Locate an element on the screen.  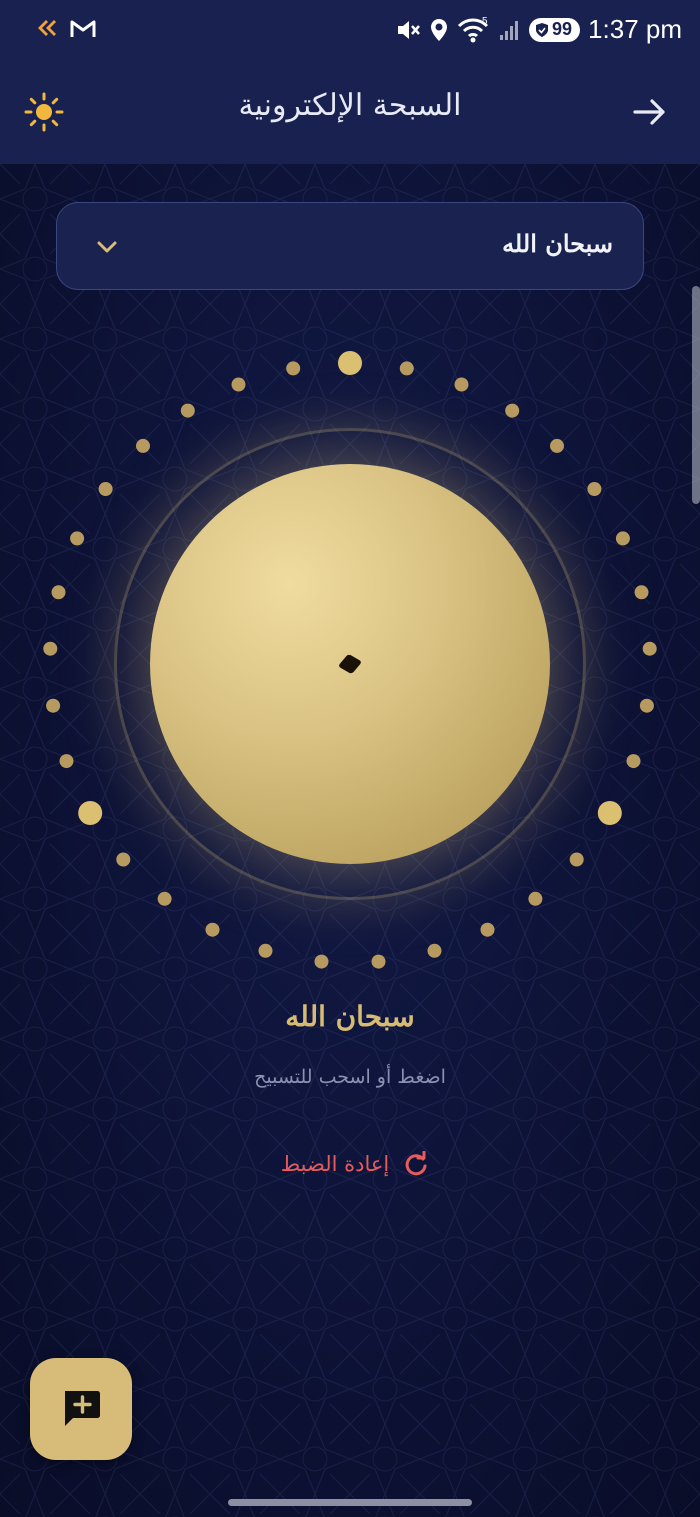
status-time: 1:37 pm is located at coordinates (635, 29).